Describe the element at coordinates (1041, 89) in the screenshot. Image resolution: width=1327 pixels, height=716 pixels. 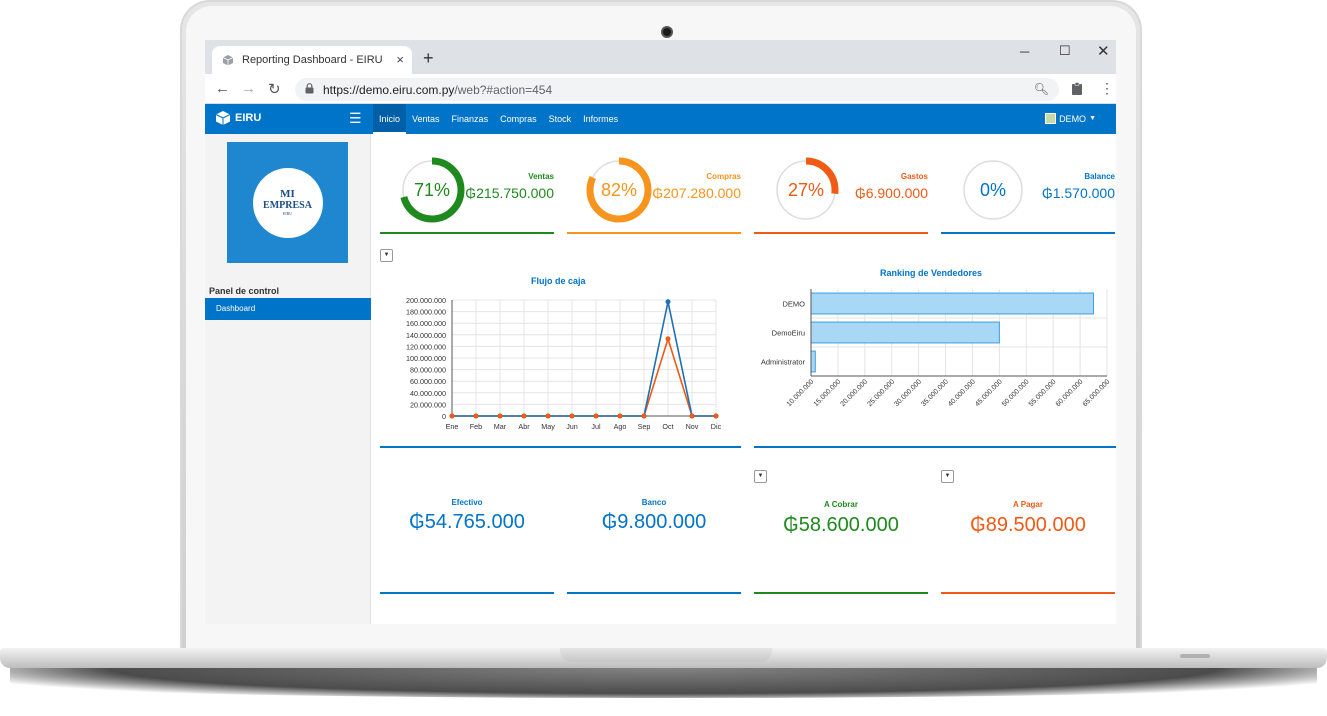
I see `zoom-icon: 🔍︎` at that location.